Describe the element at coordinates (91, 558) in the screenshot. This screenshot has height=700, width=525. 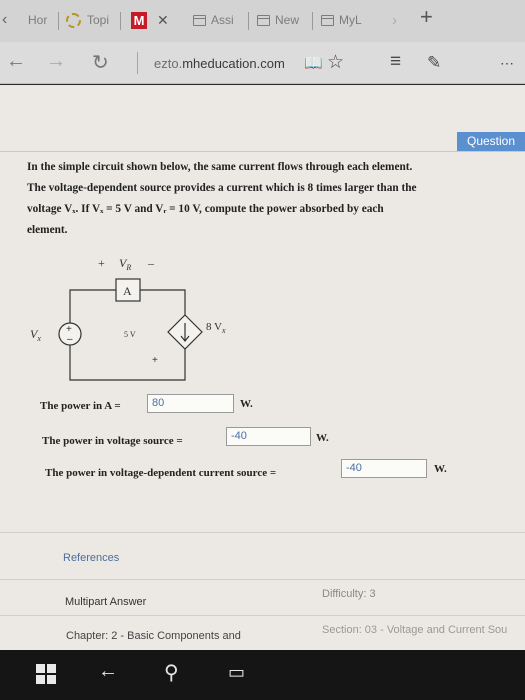
I see `references-link: References` at that location.